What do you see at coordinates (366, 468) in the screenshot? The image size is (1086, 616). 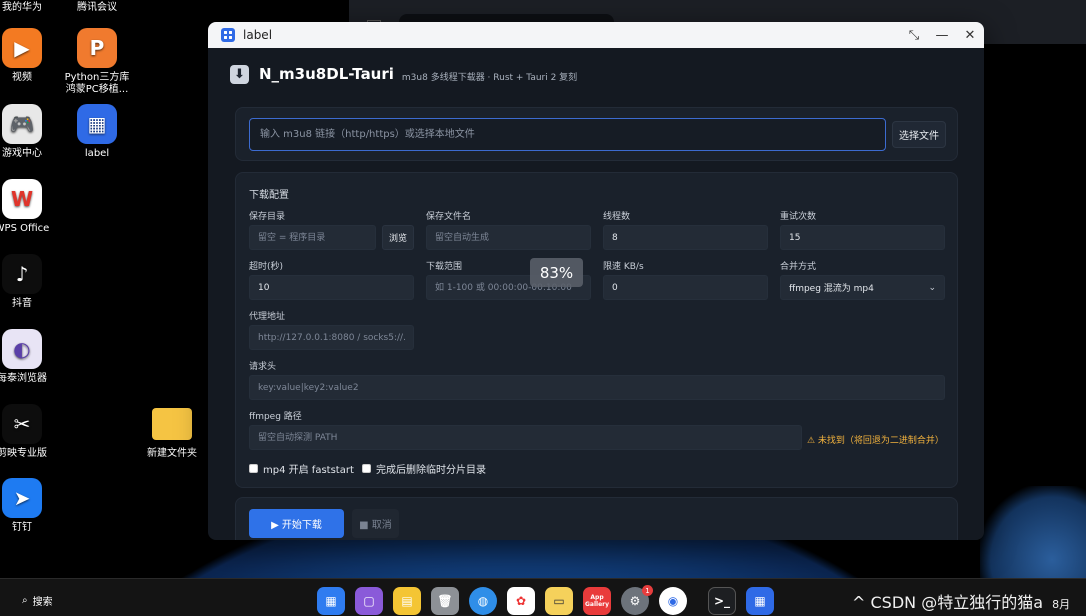 I see `cleanup-checkbox-box` at bounding box center [366, 468].